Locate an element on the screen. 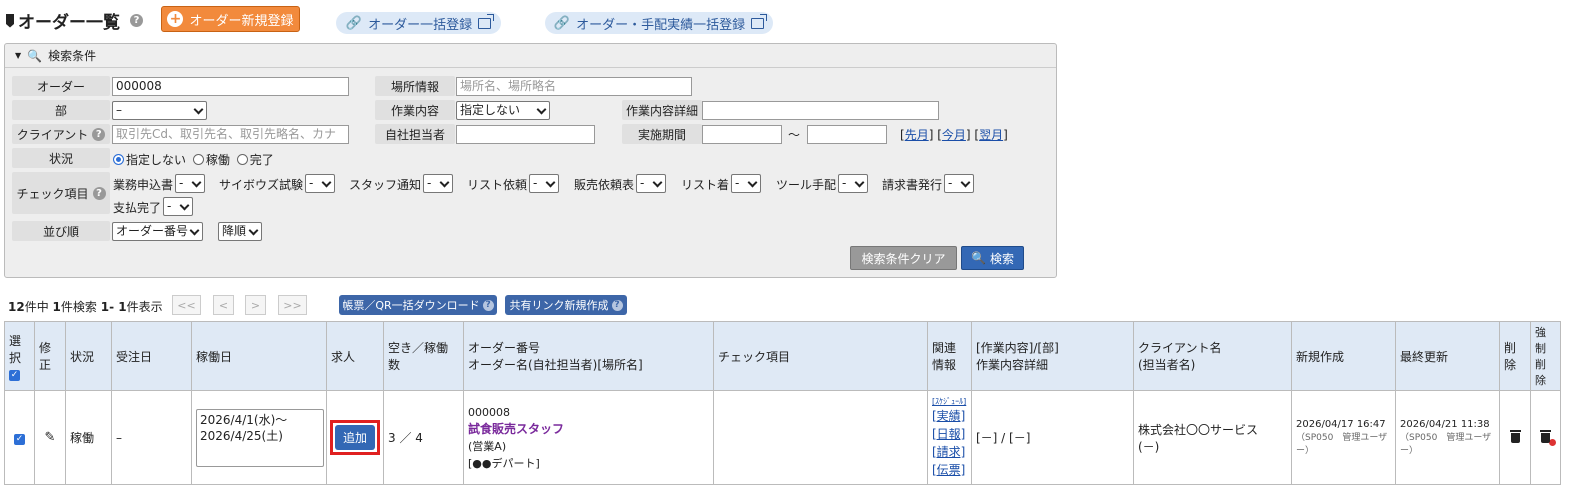 This screenshot has height=485, width=1587. next-month-link: 翌月 is located at coordinates (991, 135).